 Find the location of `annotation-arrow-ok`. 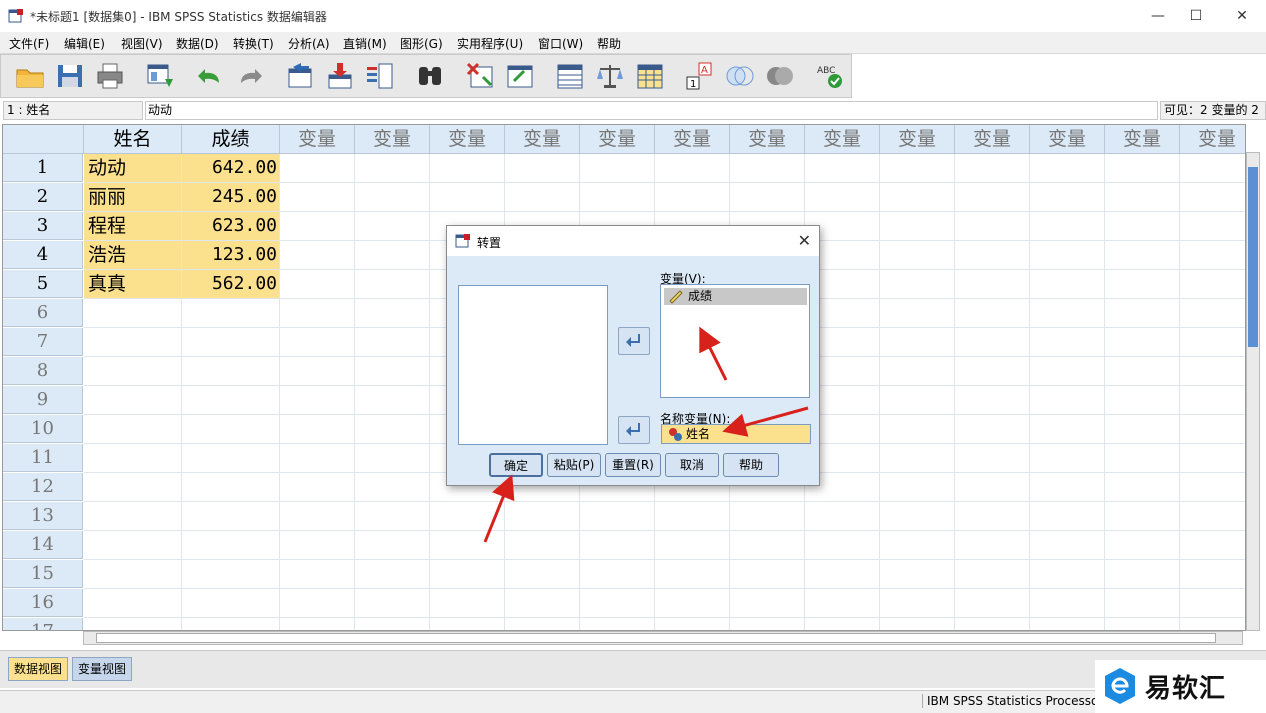

annotation-arrow-ok is located at coordinates (499, 508).